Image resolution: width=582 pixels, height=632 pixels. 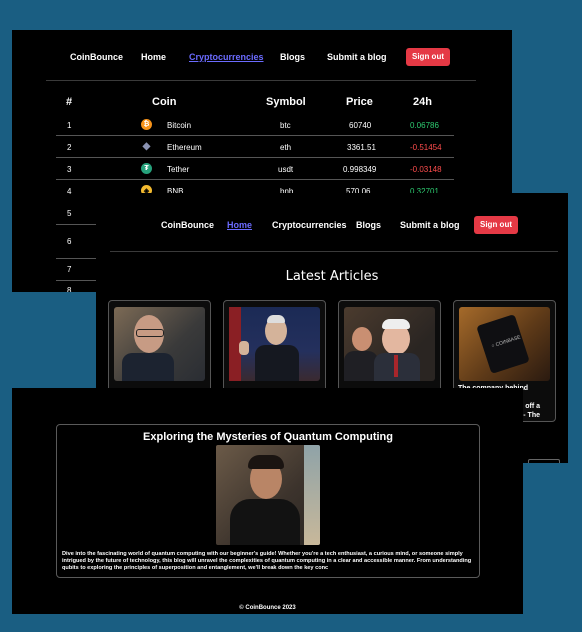 I want to click on blog-image, so click(x=268, y=495).